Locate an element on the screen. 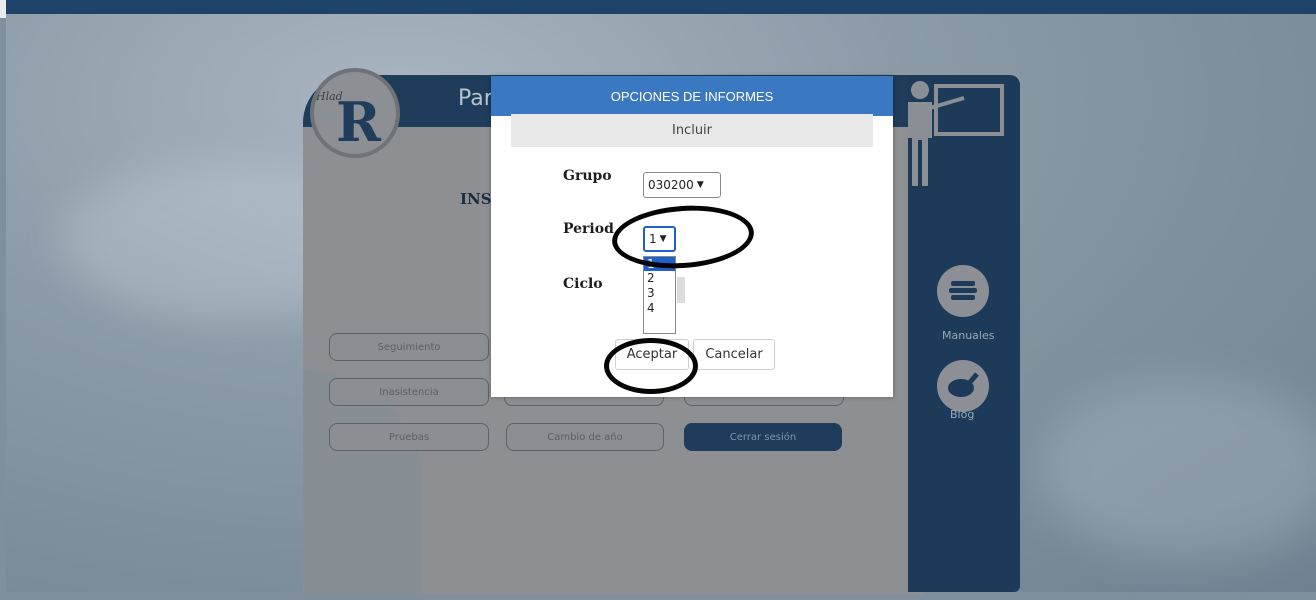 The width and height of the screenshot is (1316, 600). group-select-value: 030200 is located at coordinates (671, 185).